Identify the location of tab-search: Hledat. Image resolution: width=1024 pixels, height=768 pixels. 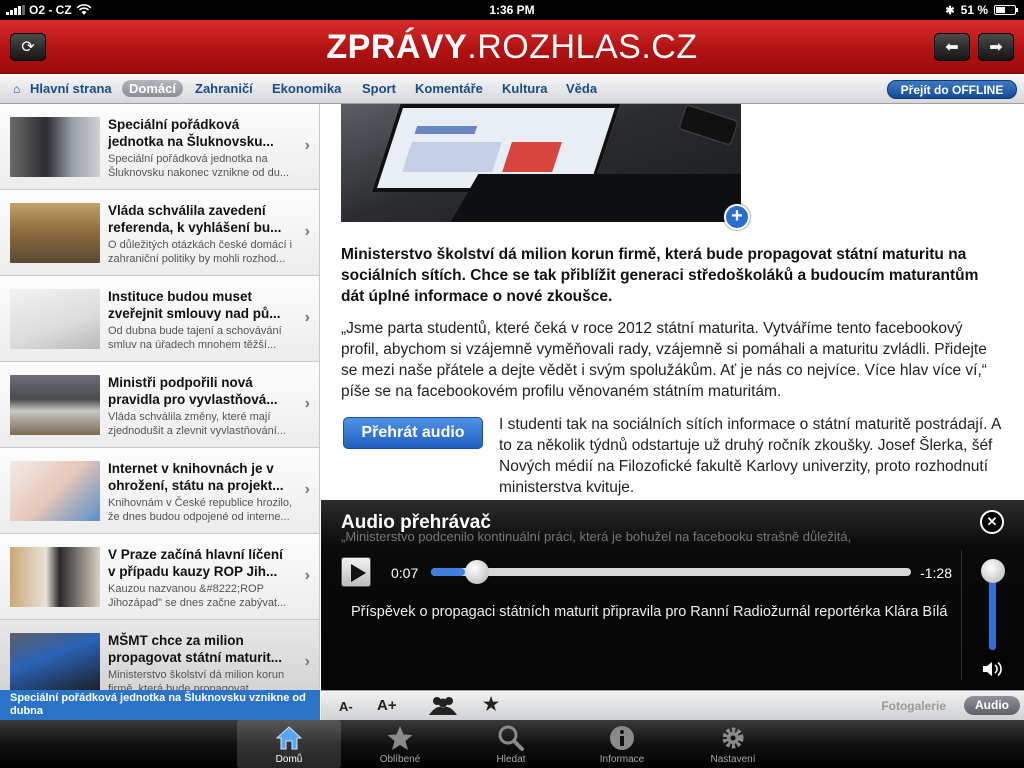
(511, 744).